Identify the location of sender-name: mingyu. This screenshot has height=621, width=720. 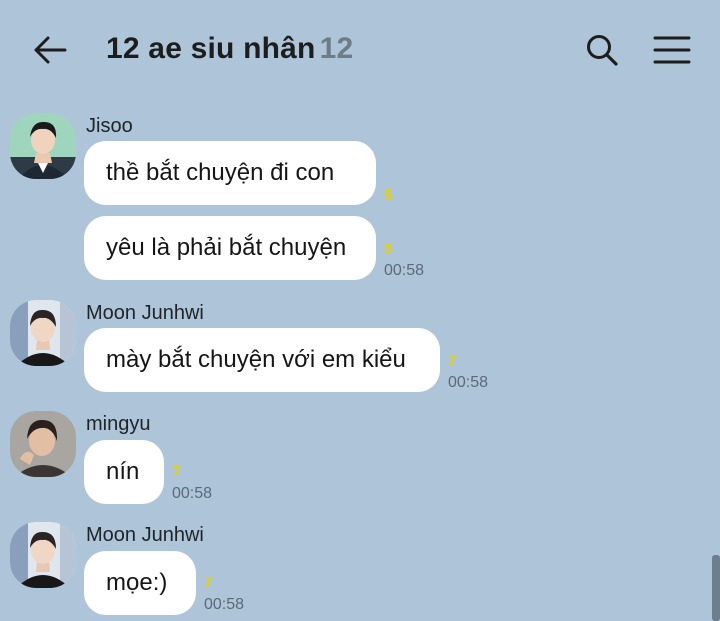
(118, 424).